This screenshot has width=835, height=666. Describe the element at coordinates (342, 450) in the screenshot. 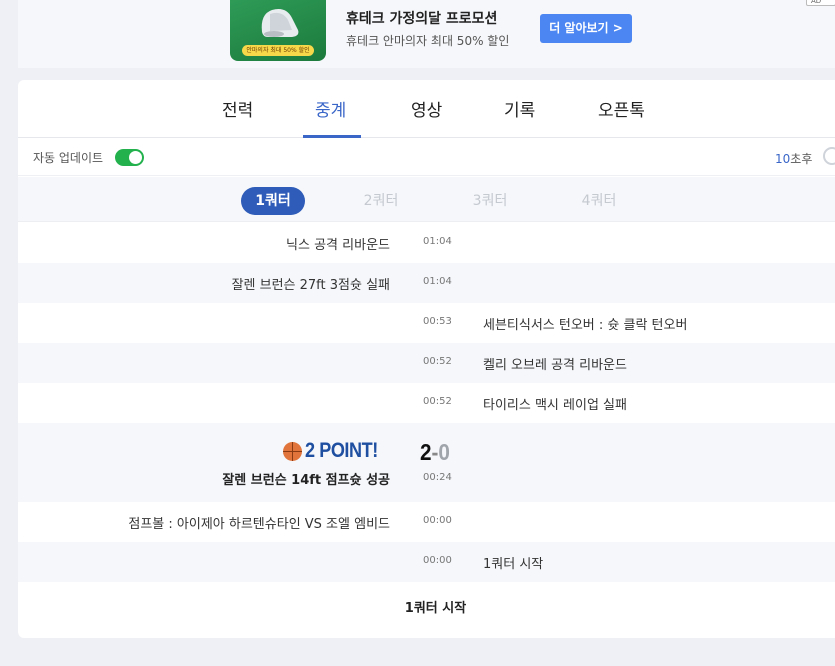

I see `two-point-label: 2 POINT!` at that location.